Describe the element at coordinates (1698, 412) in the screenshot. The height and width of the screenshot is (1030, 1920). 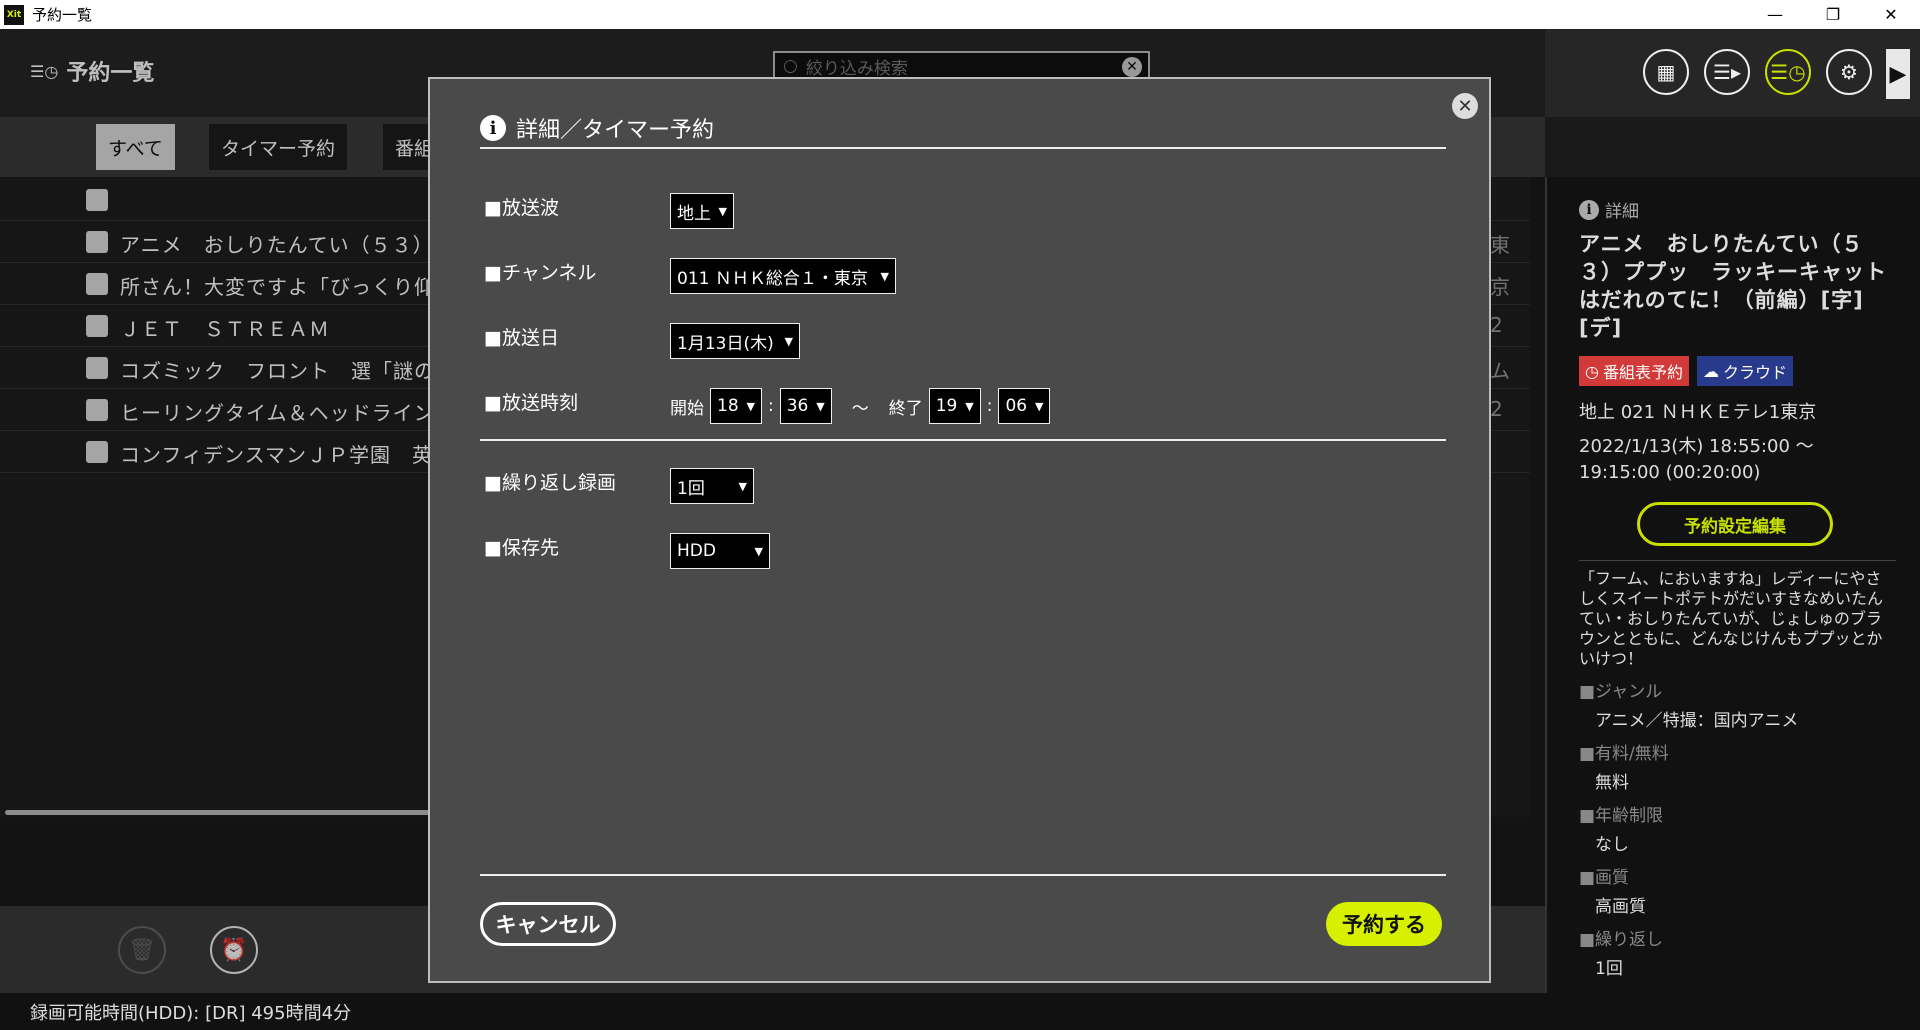
I see `channel-text: 地上 021 ＮＨＫＥテレ1東京` at that location.